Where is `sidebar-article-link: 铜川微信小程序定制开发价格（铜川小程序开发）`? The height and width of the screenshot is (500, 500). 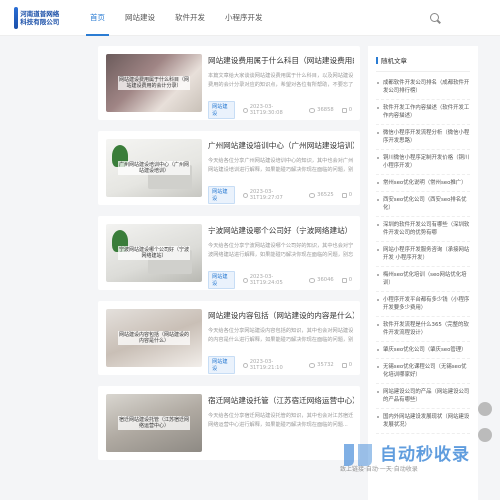
sidebar-article-link: 铜川微信小程序定制开发价格（铜川小程序开发） is located at coordinates (423, 162).